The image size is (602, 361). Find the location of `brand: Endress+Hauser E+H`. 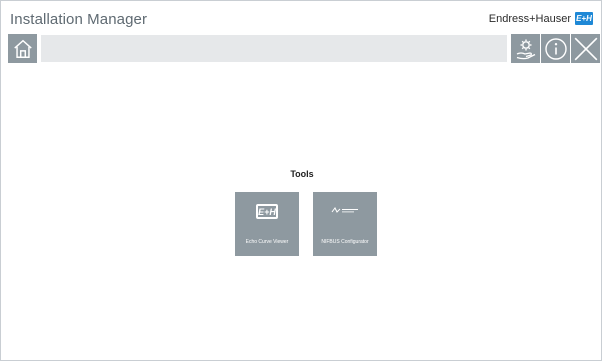

brand: Endress+Hauser E+H is located at coordinates (541, 18).